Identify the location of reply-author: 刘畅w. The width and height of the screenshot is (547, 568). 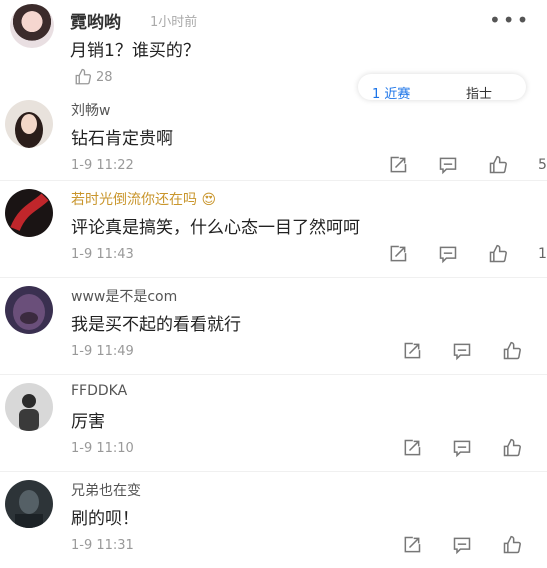
(90, 110).